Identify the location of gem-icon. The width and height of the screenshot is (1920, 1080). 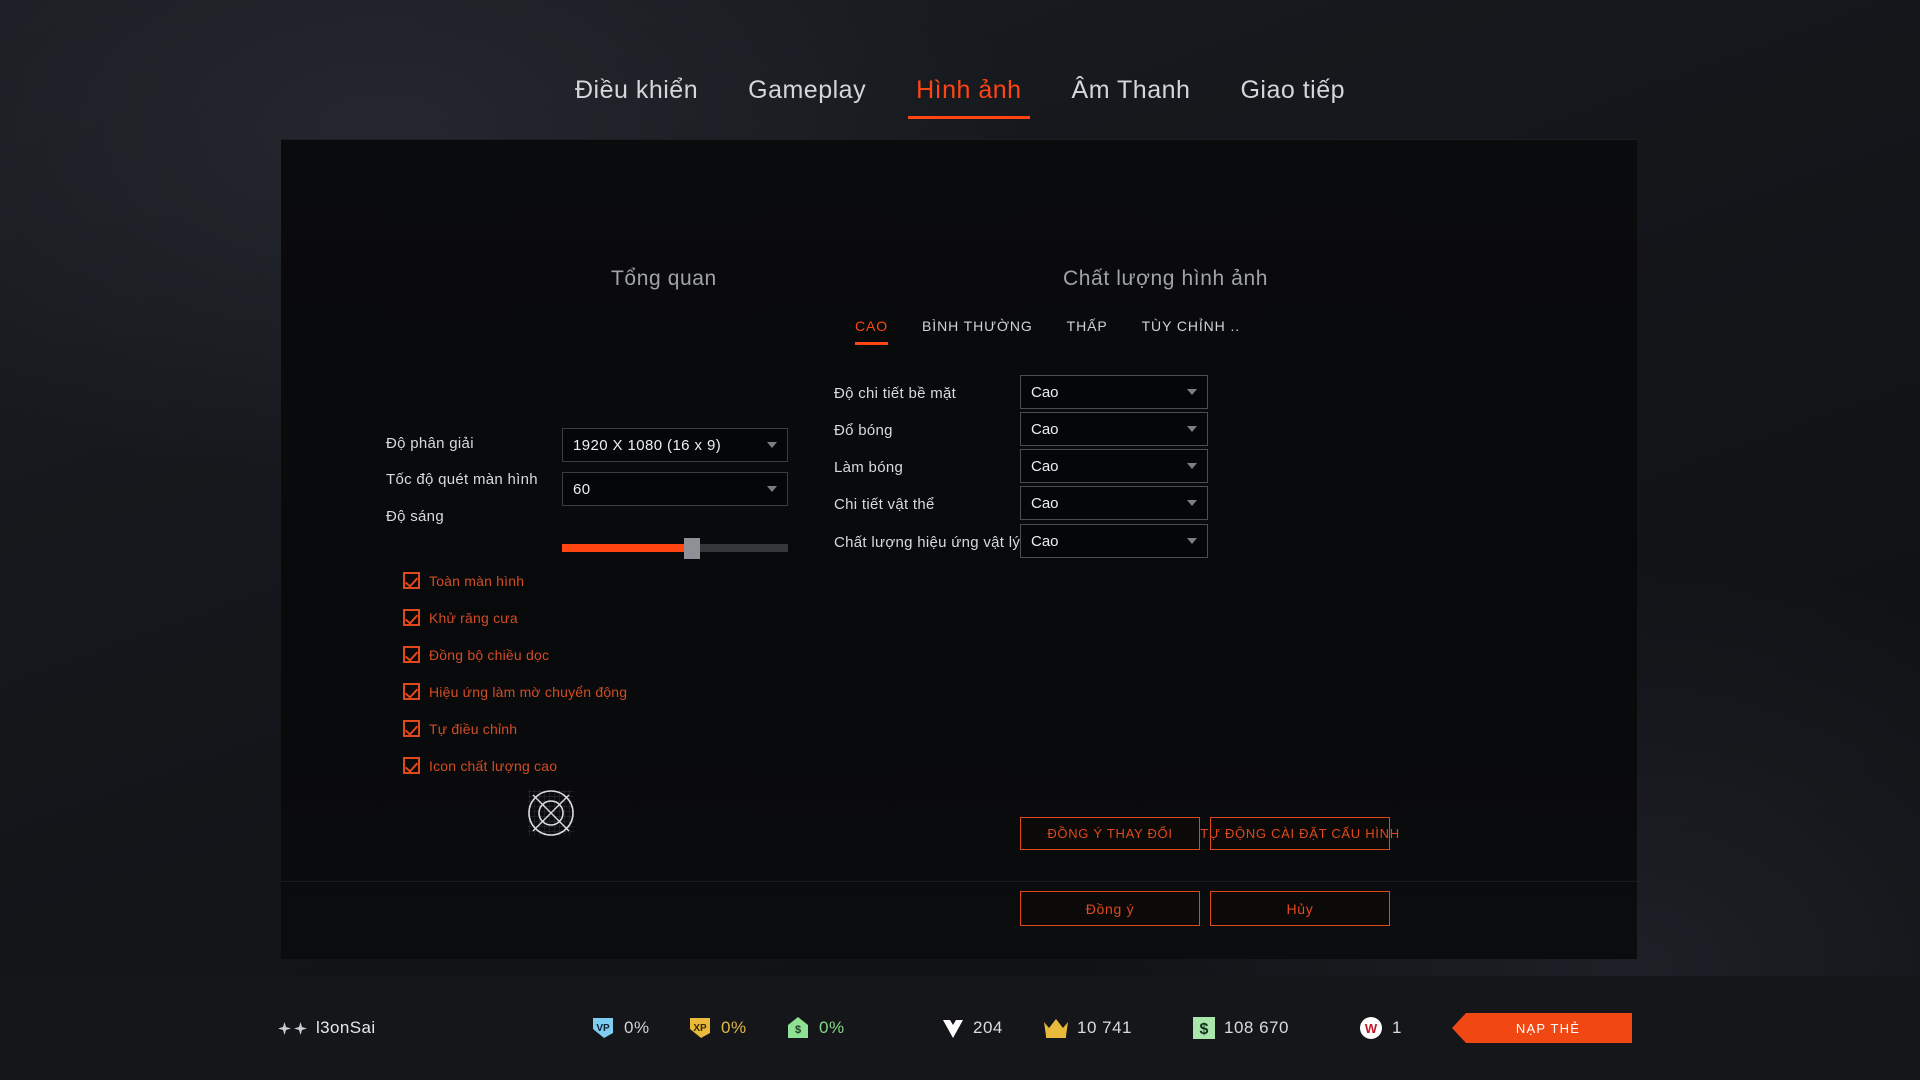
(953, 1029).